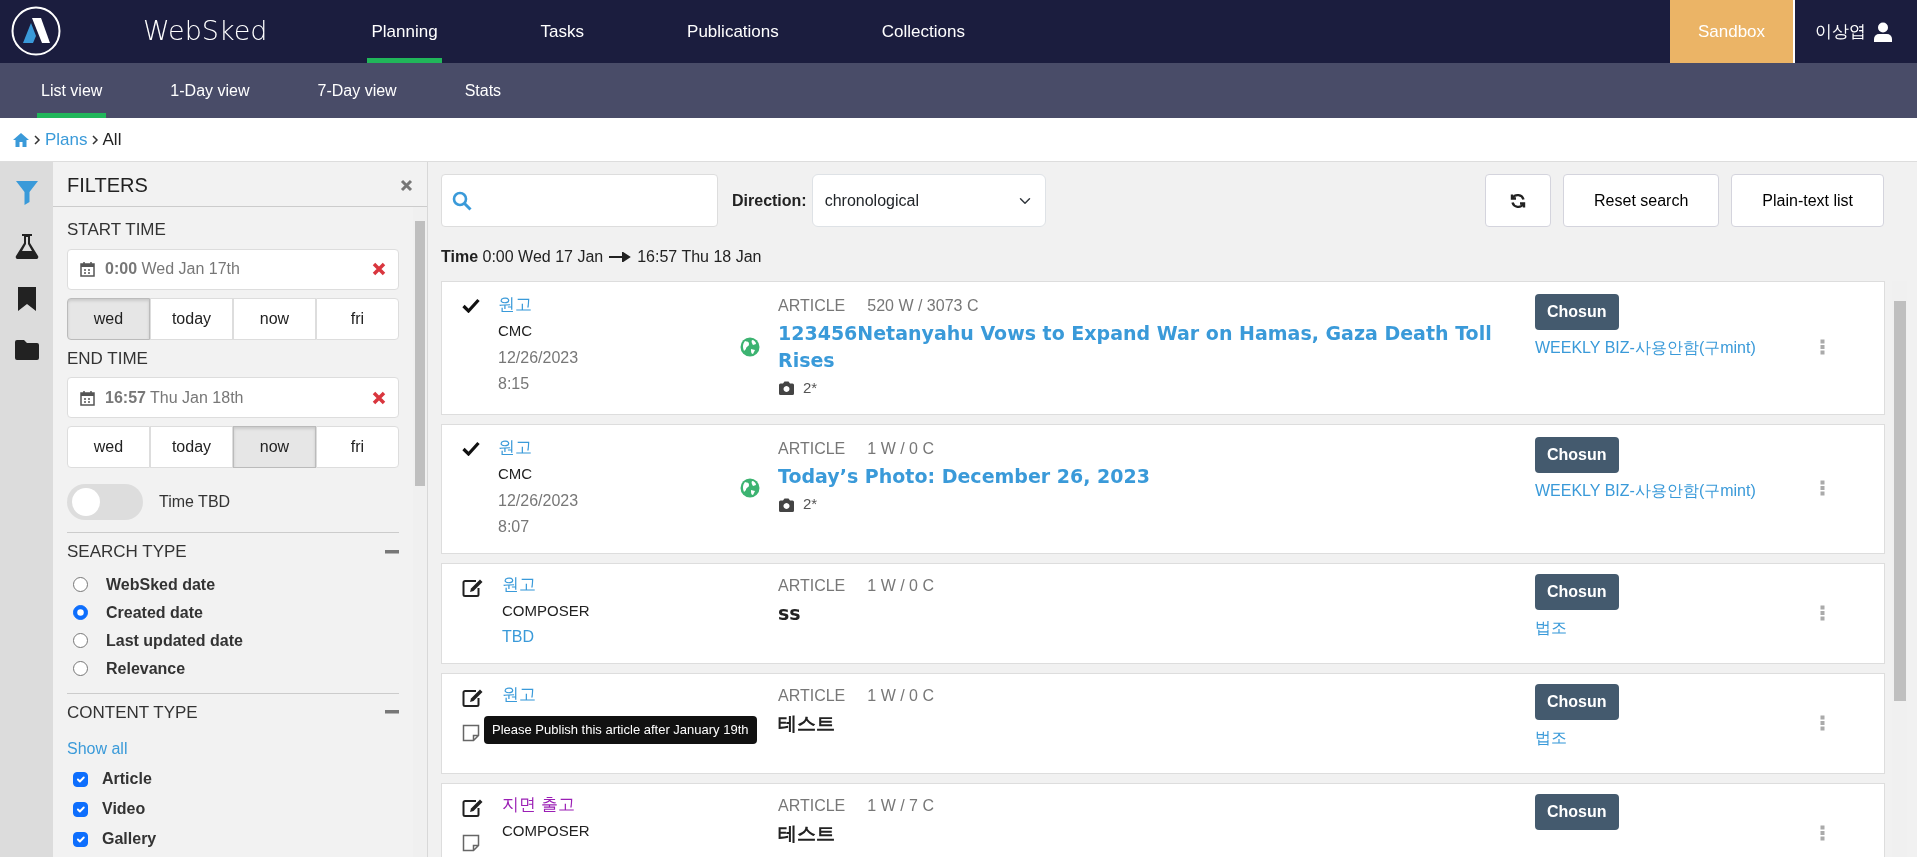 The image size is (1917, 857). I want to click on checkbox-label: Video, so click(124, 809).